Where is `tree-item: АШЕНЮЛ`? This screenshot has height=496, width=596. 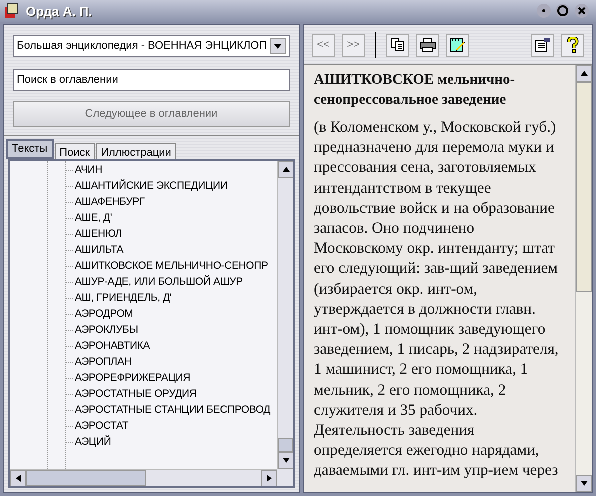 tree-item: АШЕНЮЛ is located at coordinates (171, 234).